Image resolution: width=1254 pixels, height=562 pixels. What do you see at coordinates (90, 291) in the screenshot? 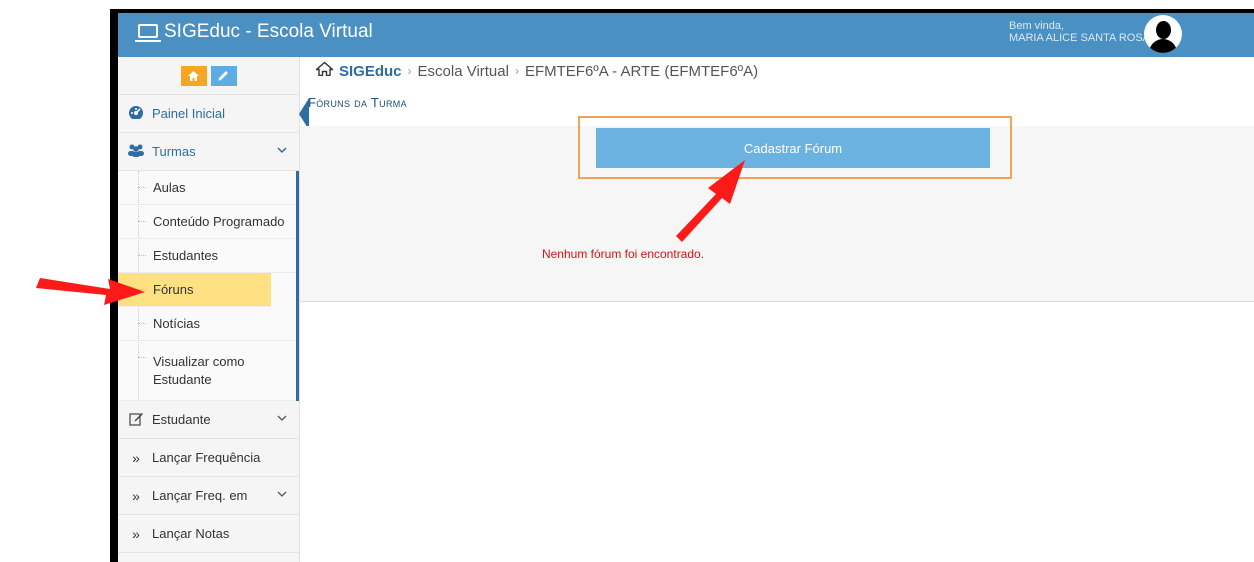
I see `arrow-to-foruns-icon` at bounding box center [90, 291].